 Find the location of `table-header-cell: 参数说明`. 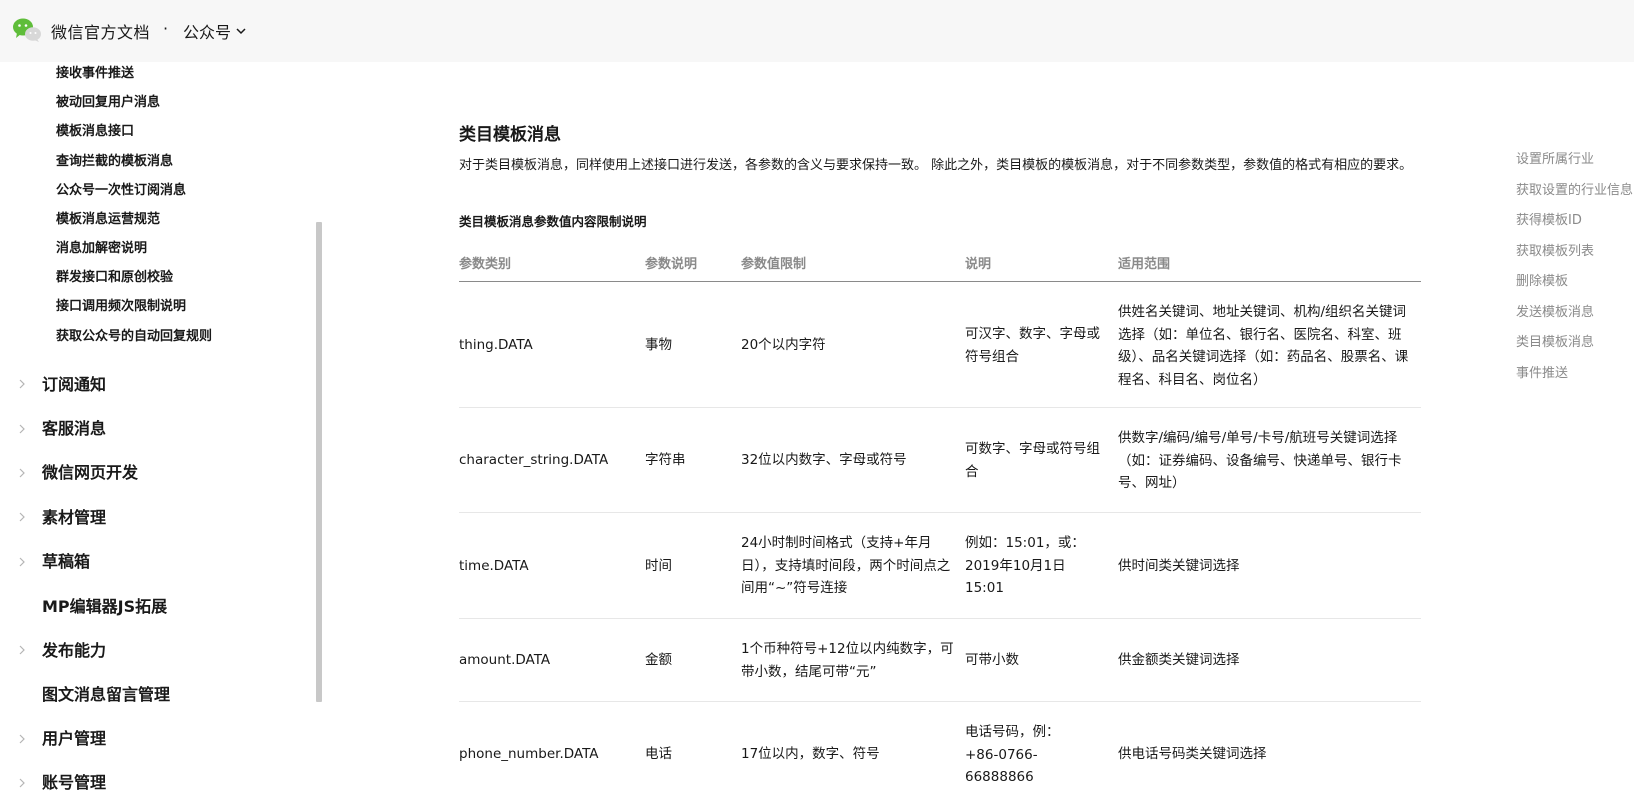

table-header-cell: 参数说明 is located at coordinates (671, 264).